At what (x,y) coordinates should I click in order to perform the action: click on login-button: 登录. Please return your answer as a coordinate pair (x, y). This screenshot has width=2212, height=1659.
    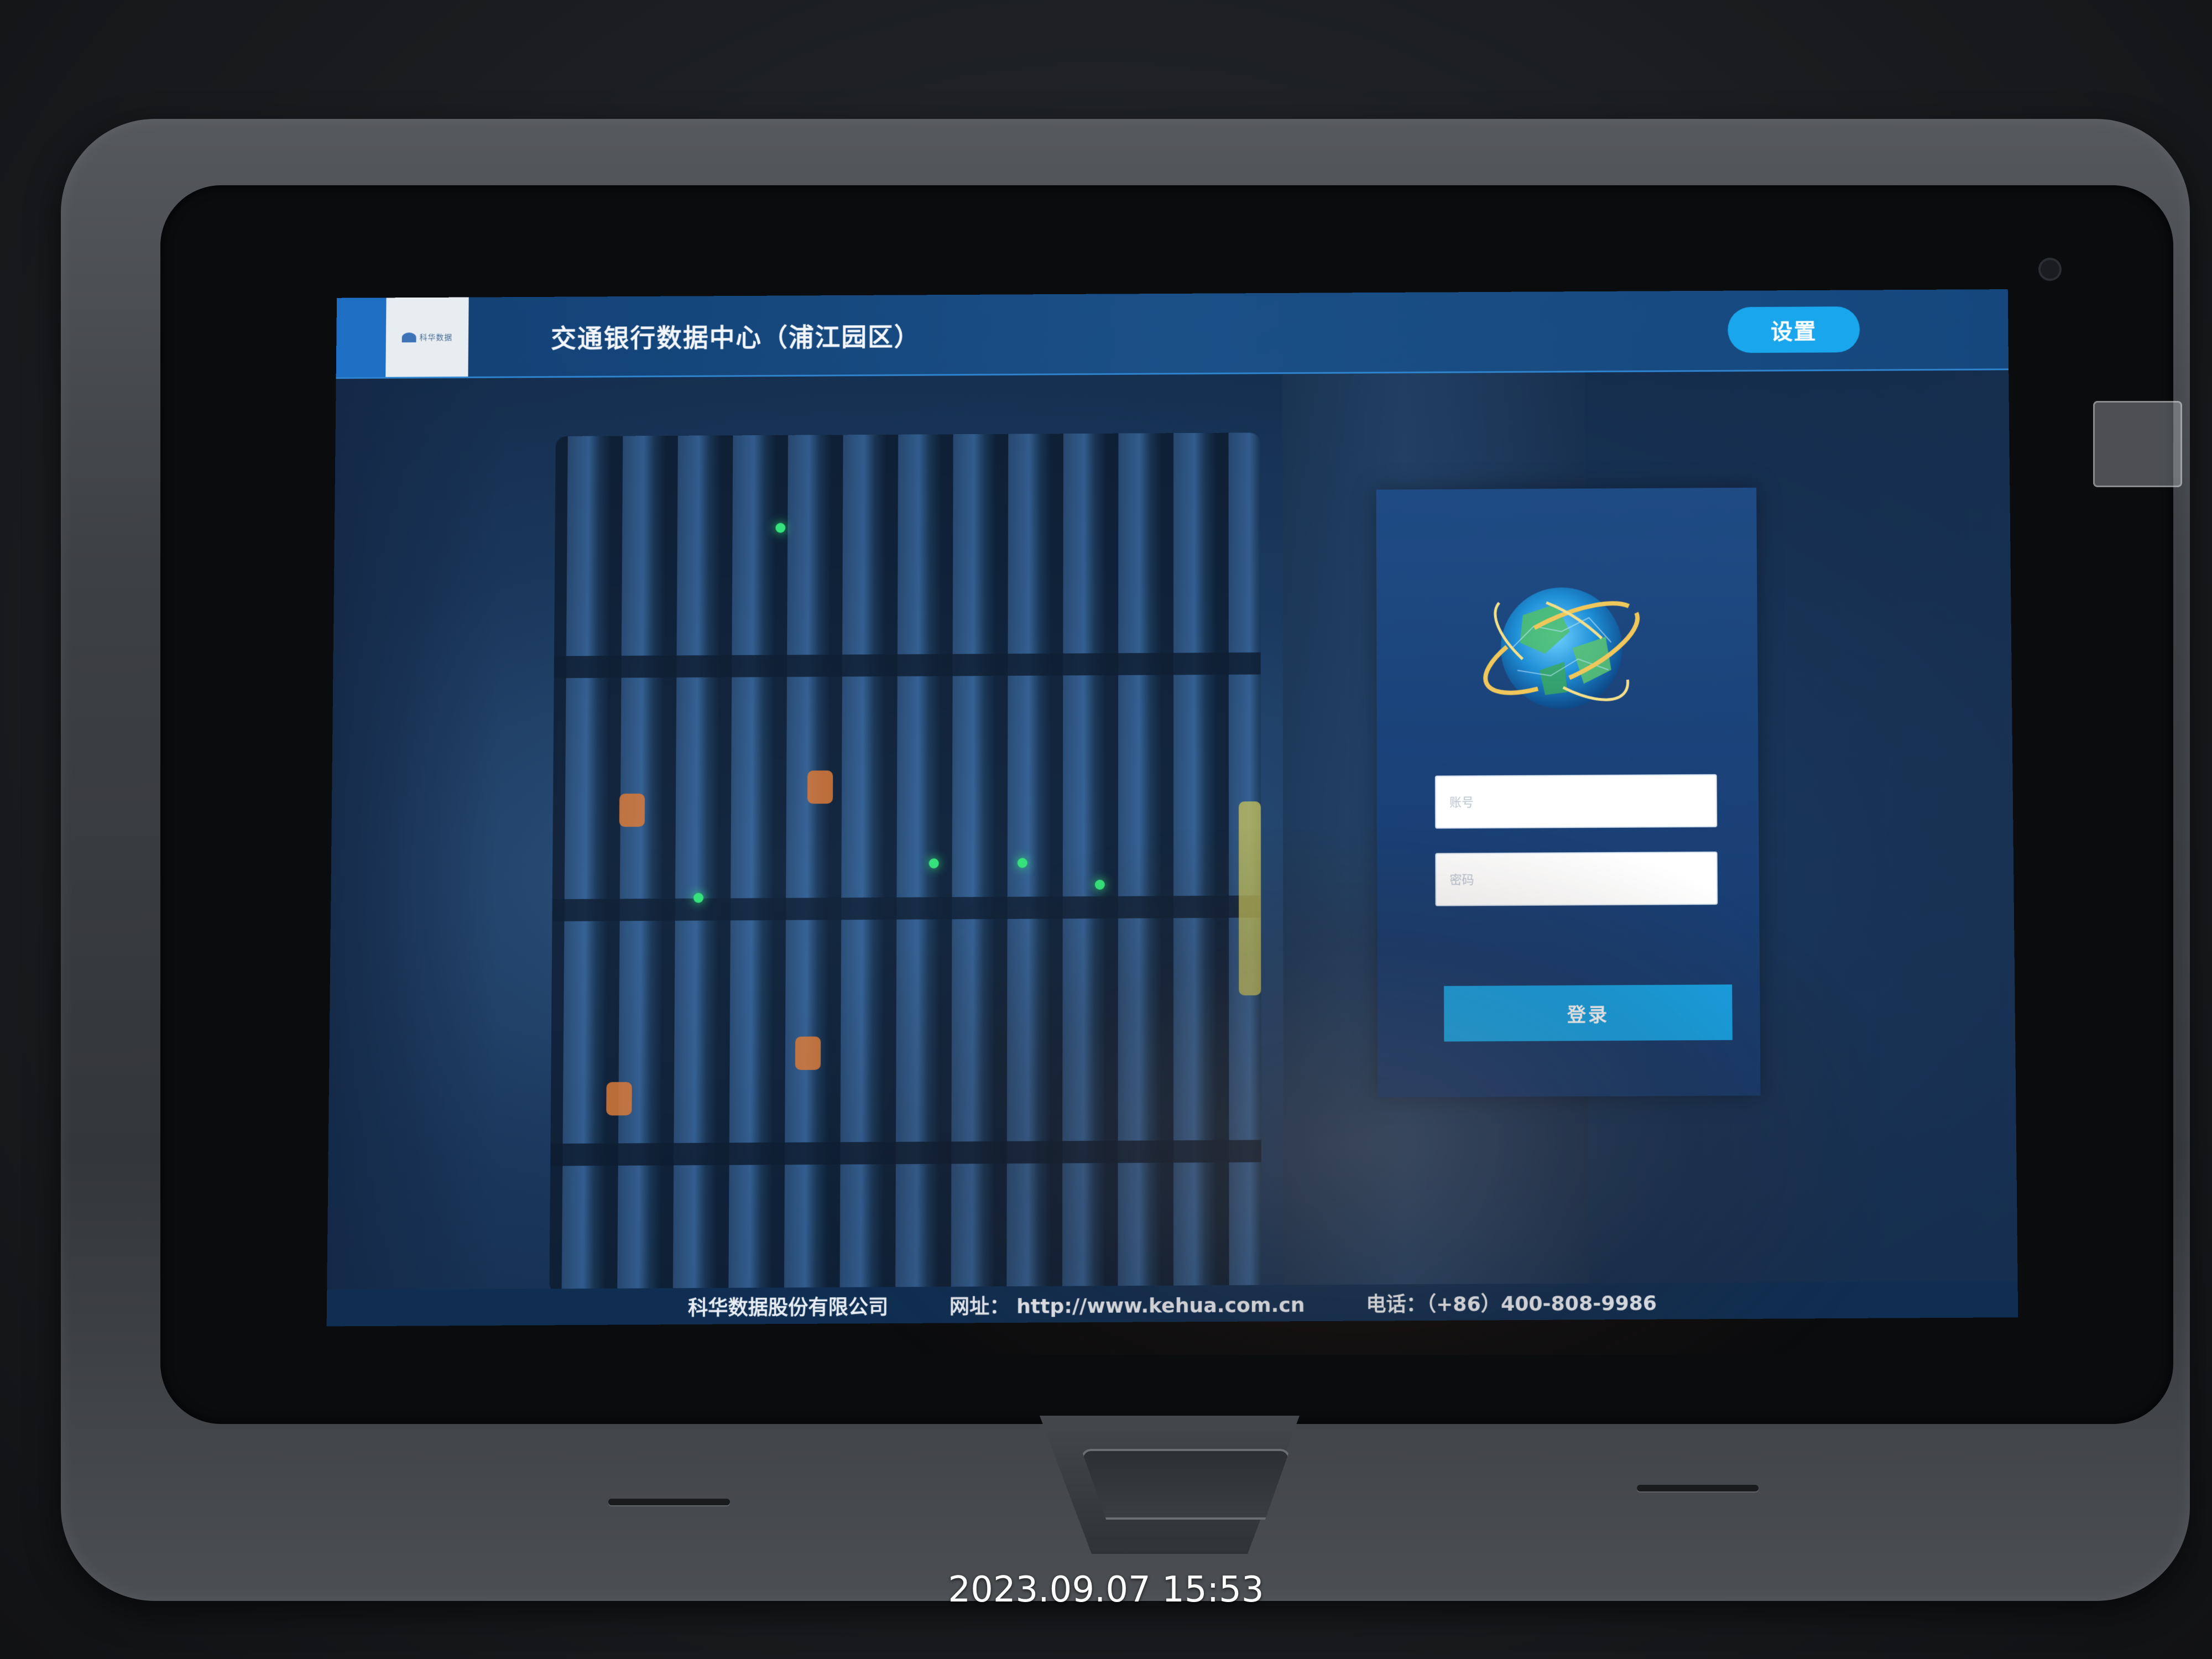
    Looking at the image, I should click on (1589, 1013).